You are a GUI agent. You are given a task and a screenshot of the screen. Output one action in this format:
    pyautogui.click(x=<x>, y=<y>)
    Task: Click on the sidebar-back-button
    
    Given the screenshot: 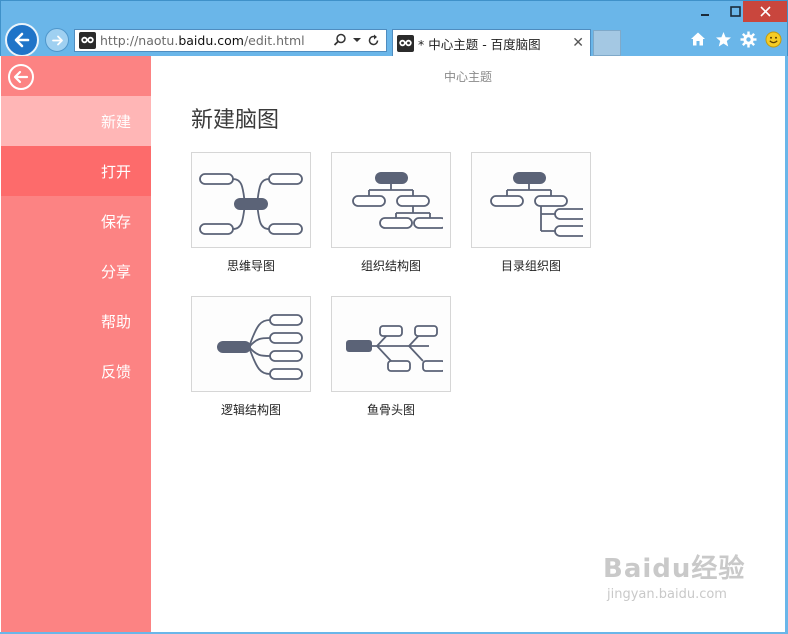 What is the action you would take?
    pyautogui.click(x=21, y=77)
    